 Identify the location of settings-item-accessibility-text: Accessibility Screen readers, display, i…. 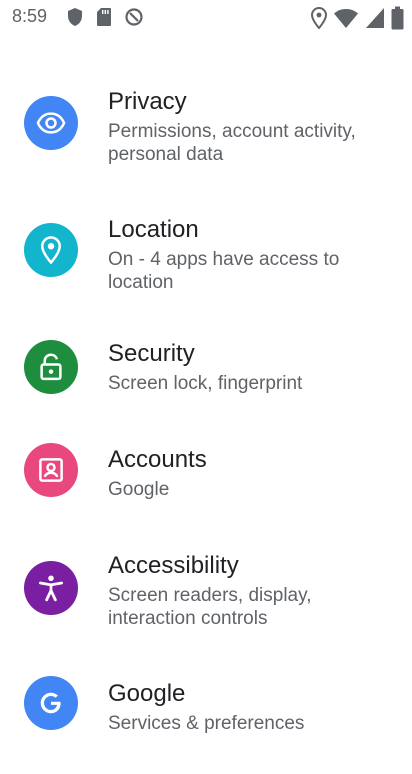
(243, 591).